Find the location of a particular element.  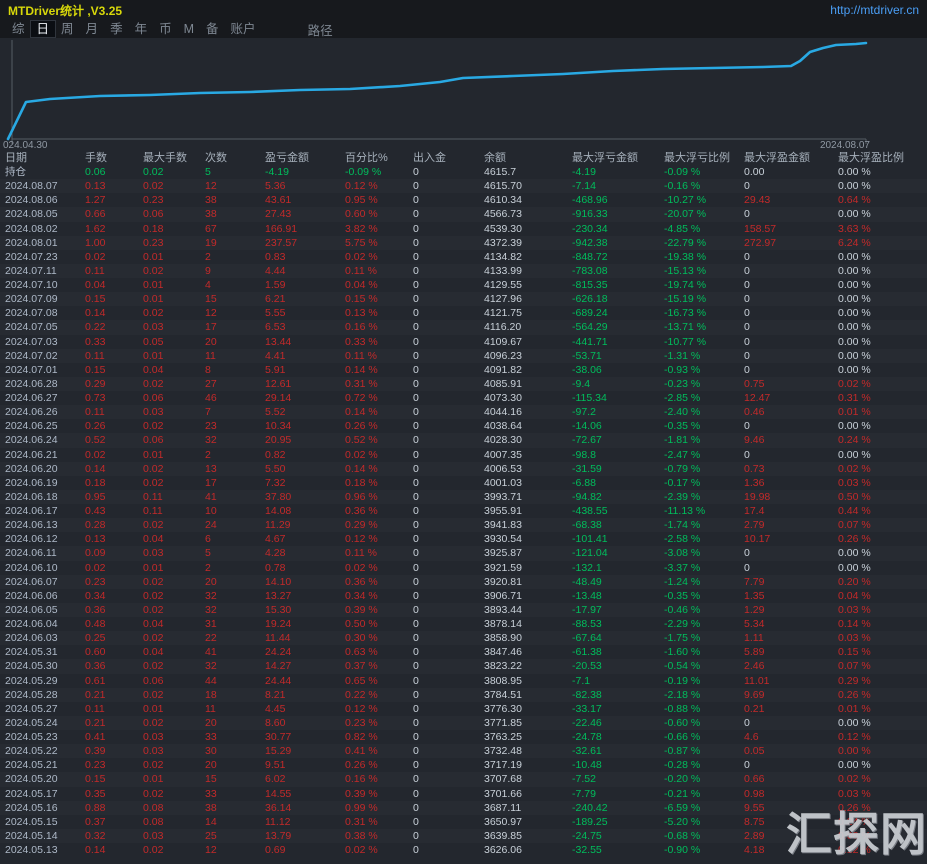

column-header: 最大浮盈金额 is located at coordinates (791, 158).